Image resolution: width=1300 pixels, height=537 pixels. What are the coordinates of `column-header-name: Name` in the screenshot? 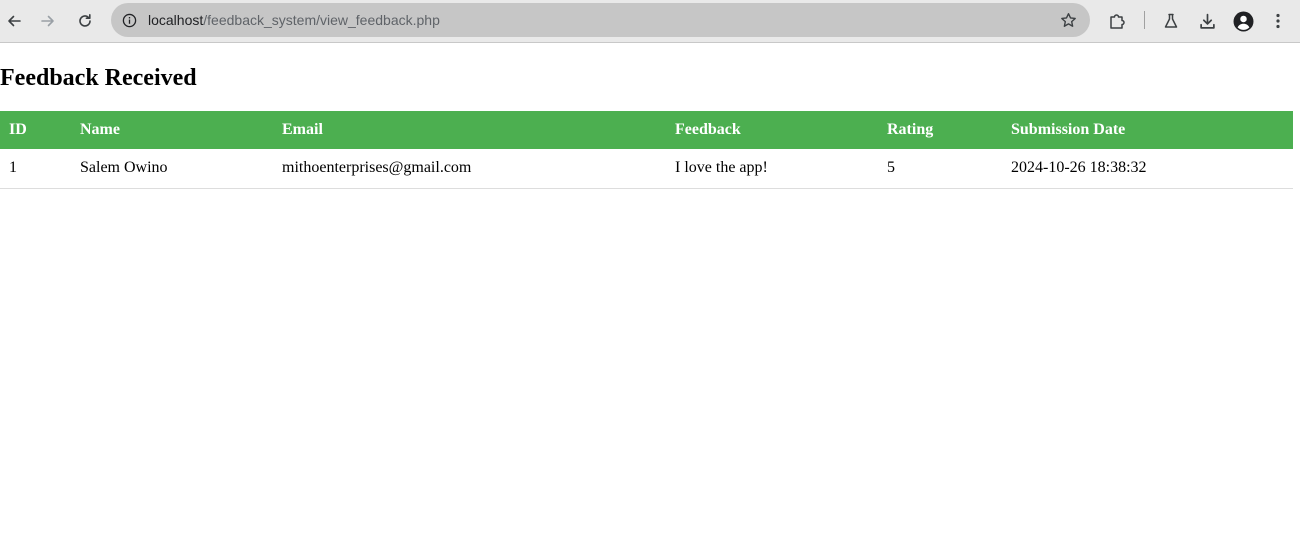 It's located at (172, 130).